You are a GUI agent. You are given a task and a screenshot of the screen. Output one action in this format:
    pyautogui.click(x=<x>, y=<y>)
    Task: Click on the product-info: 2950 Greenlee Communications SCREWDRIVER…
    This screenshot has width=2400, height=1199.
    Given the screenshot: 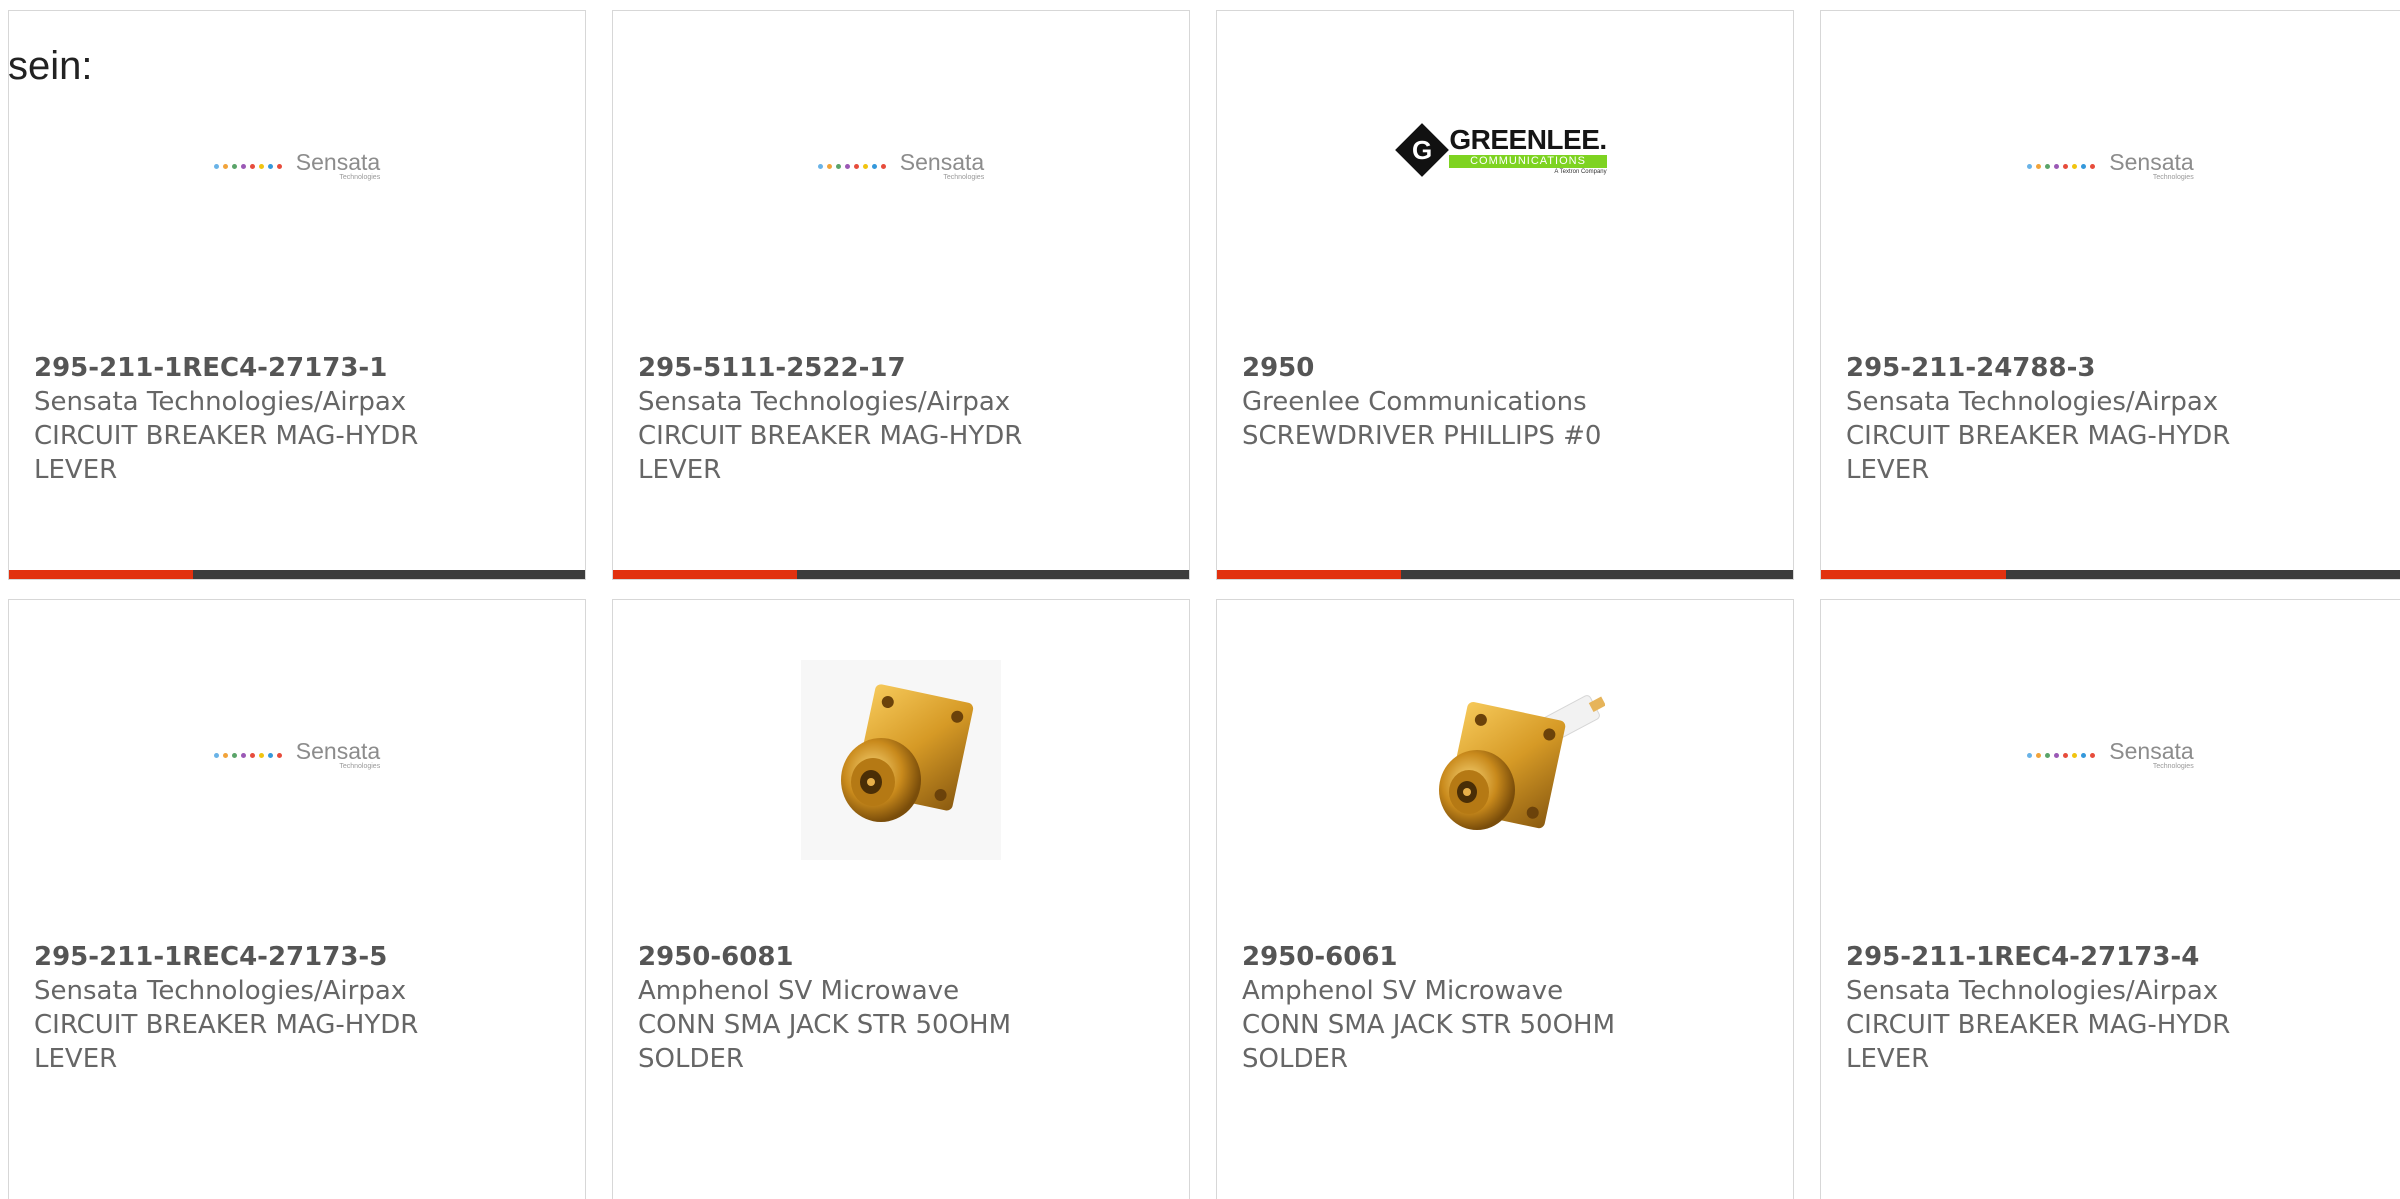 What is the action you would take?
    pyautogui.click(x=1507, y=402)
    